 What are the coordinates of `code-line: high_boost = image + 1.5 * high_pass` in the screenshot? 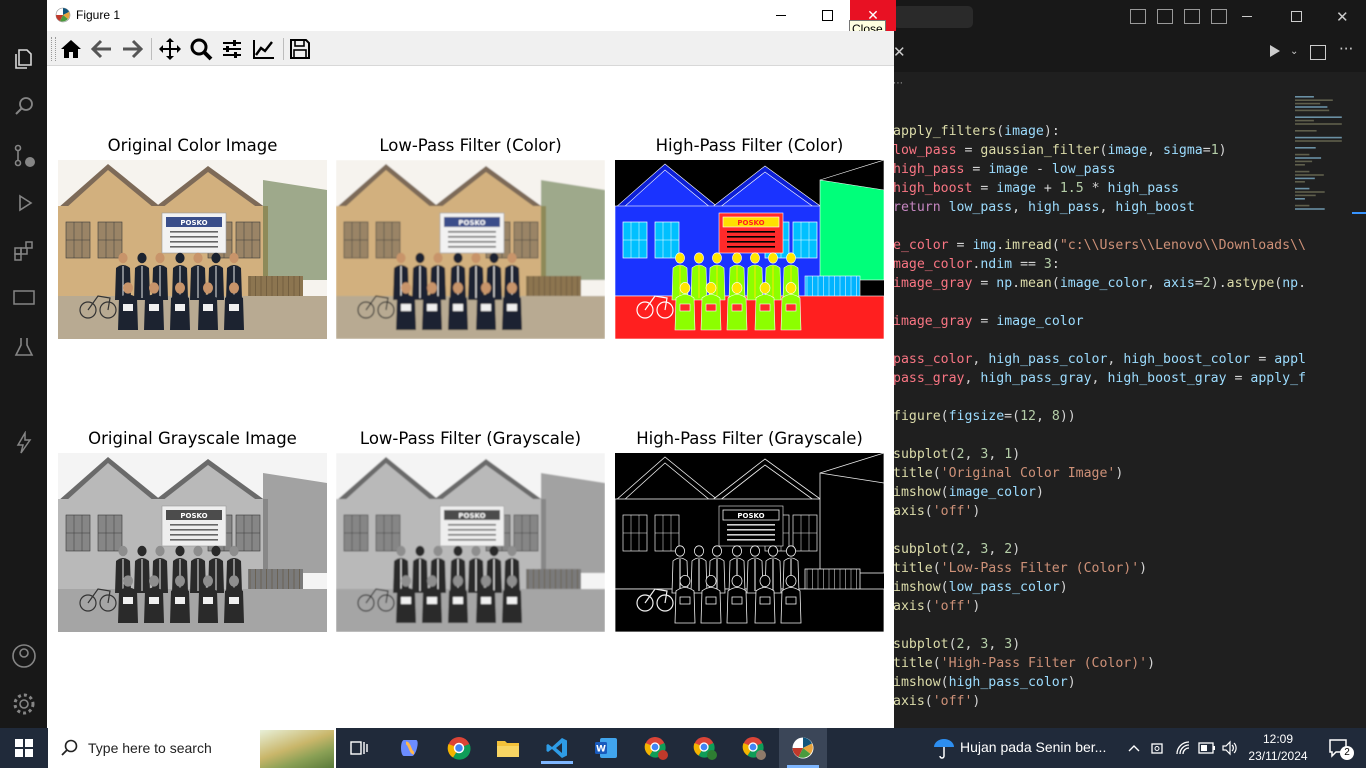 It's located at (1099, 188).